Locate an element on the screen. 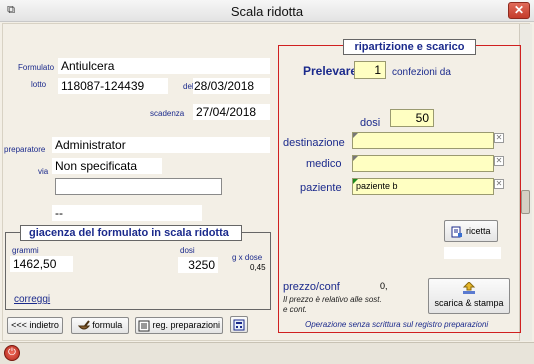  close-button: ✕ is located at coordinates (519, 10).